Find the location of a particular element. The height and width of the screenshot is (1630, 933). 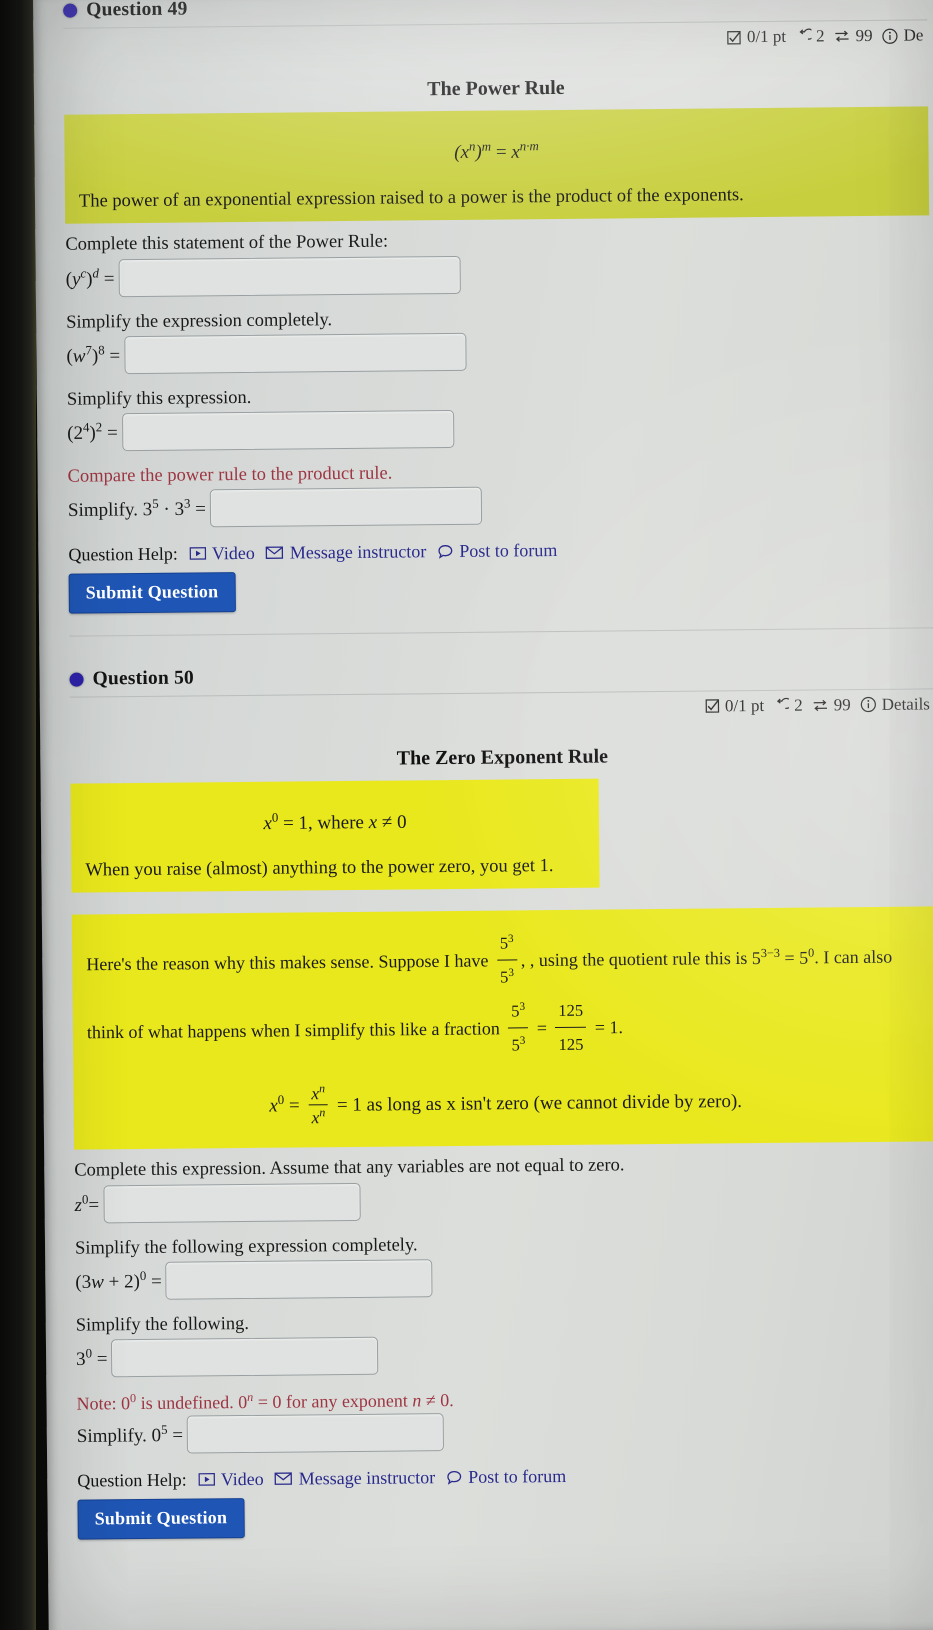

question-50-title: Question 50 is located at coordinates (143, 678).